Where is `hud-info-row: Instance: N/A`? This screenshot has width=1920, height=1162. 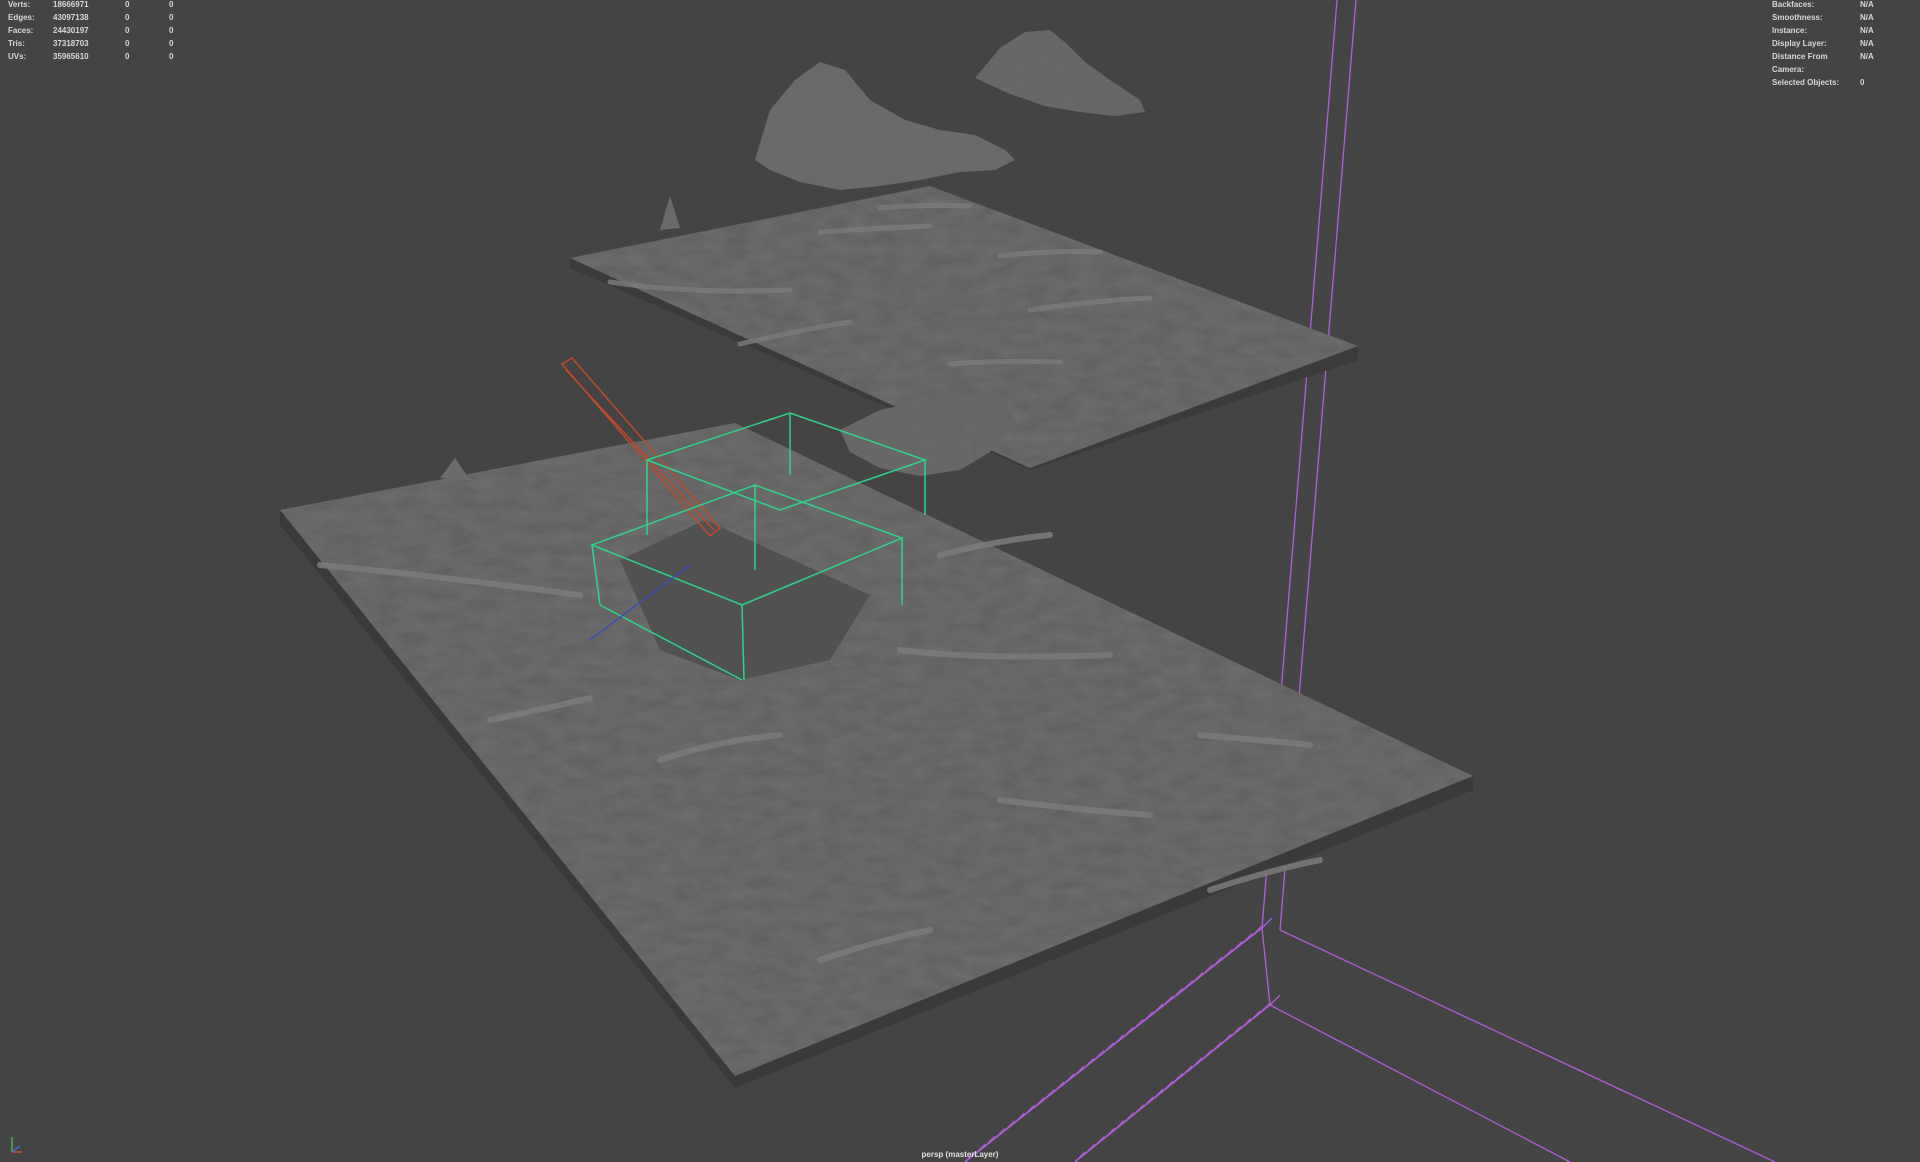
hud-info-row: Instance: N/A is located at coordinates (1823, 30).